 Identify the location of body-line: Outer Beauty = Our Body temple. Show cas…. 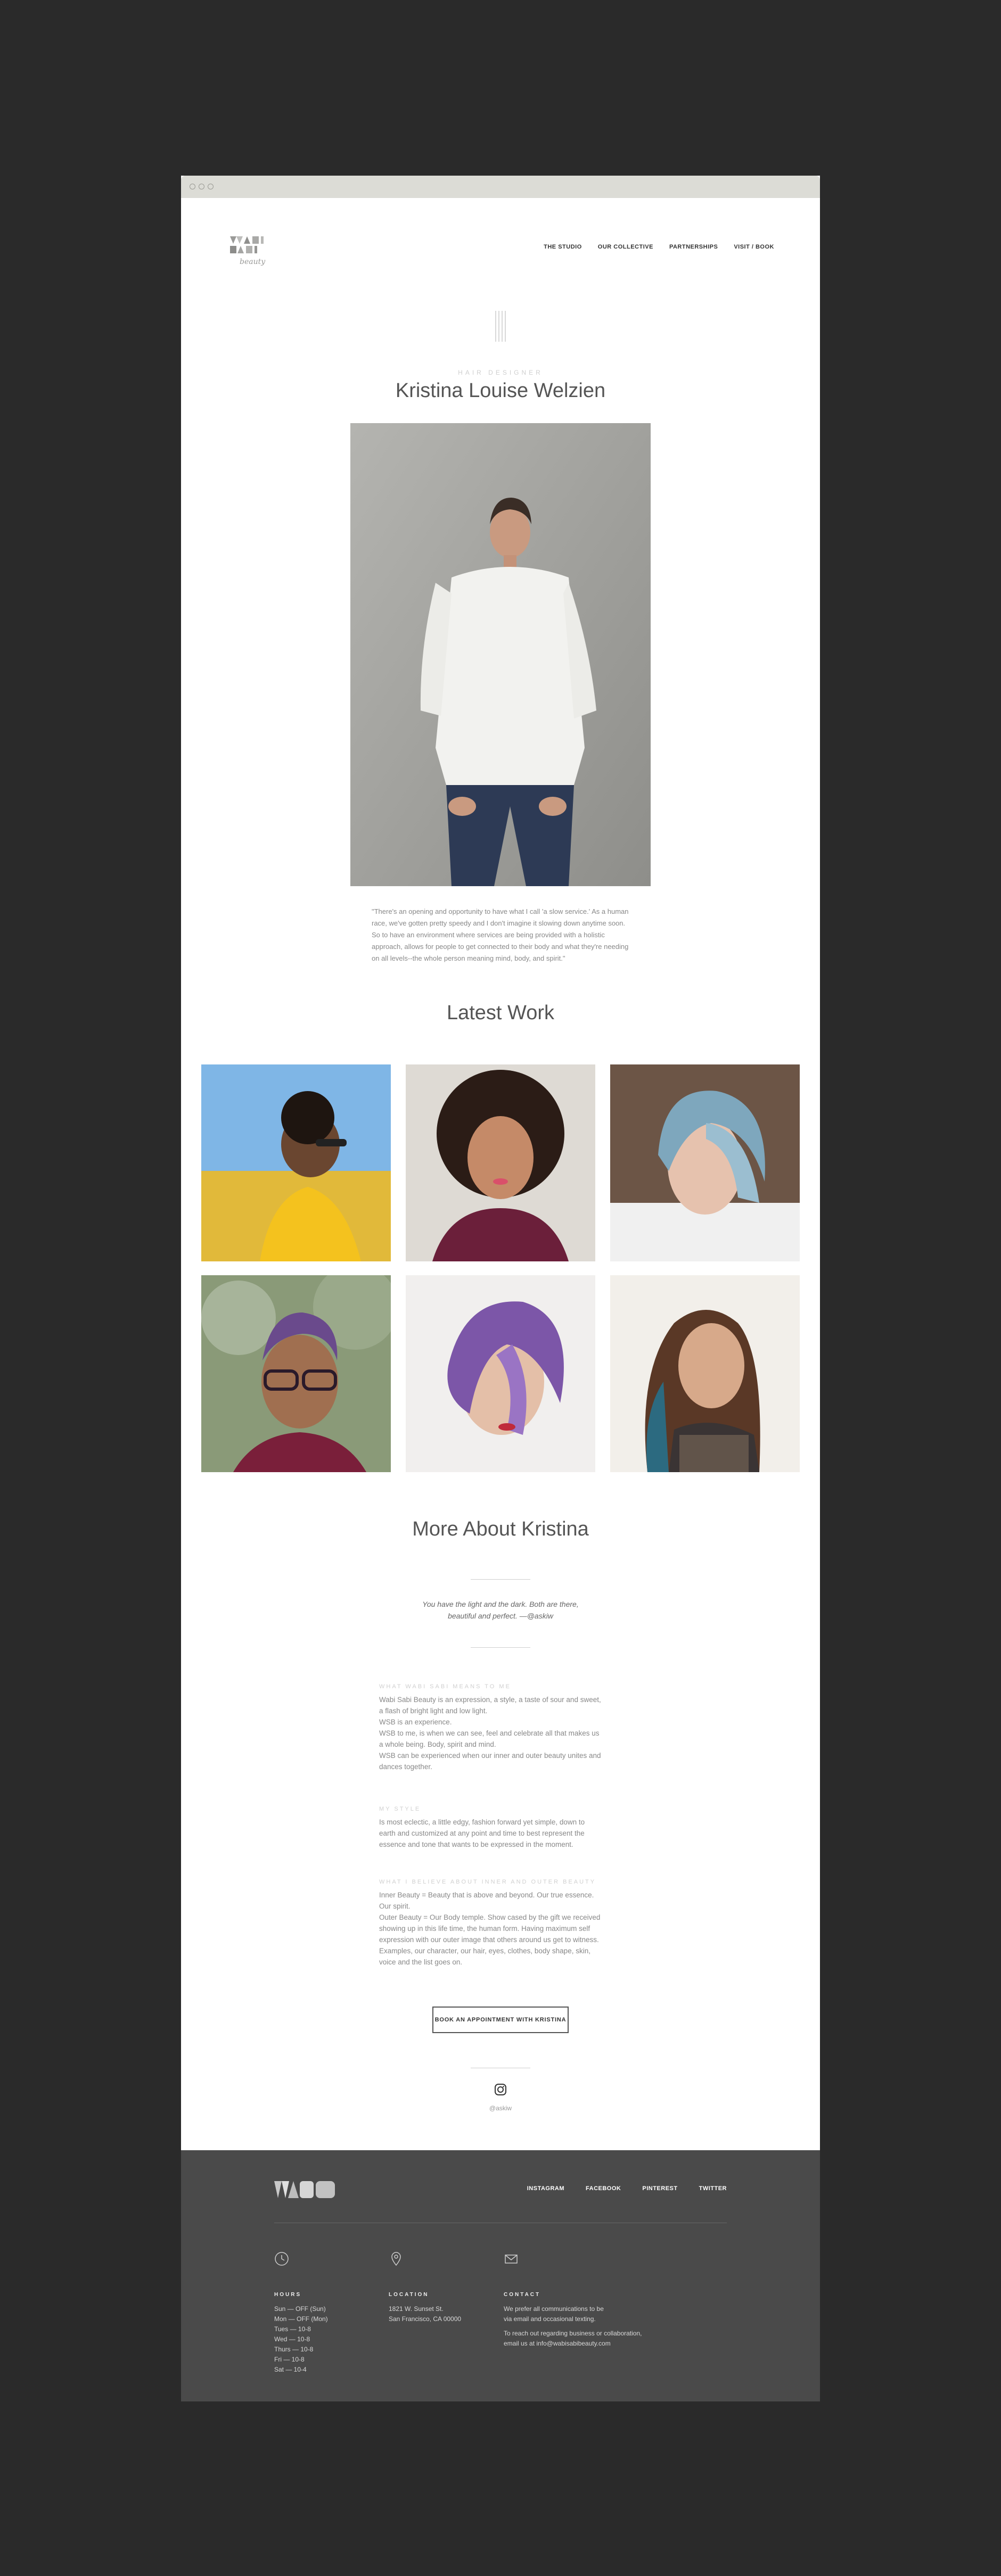
(490, 1939).